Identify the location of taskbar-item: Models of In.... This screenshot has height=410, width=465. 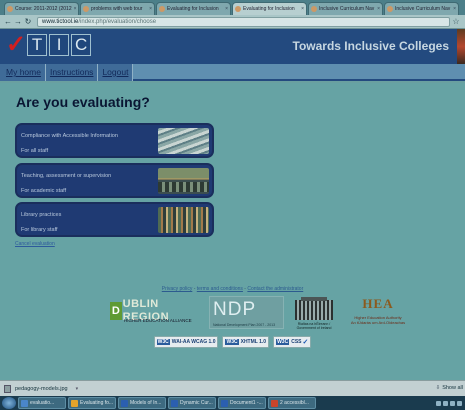
(142, 403).